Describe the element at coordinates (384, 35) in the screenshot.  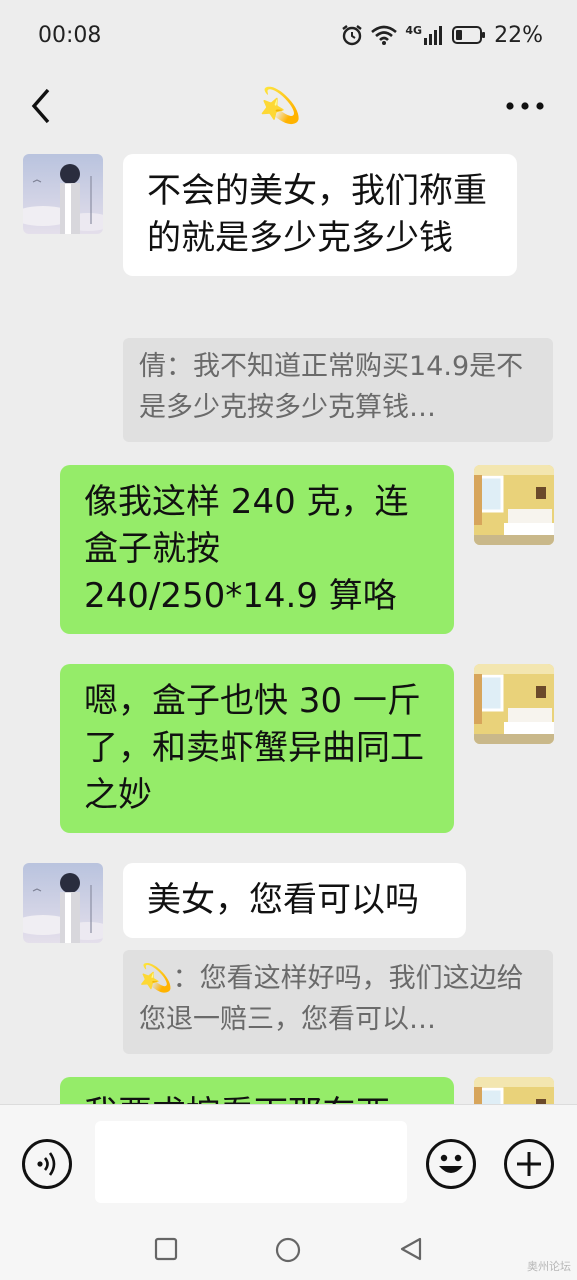
I see `wifi-icon` at that location.